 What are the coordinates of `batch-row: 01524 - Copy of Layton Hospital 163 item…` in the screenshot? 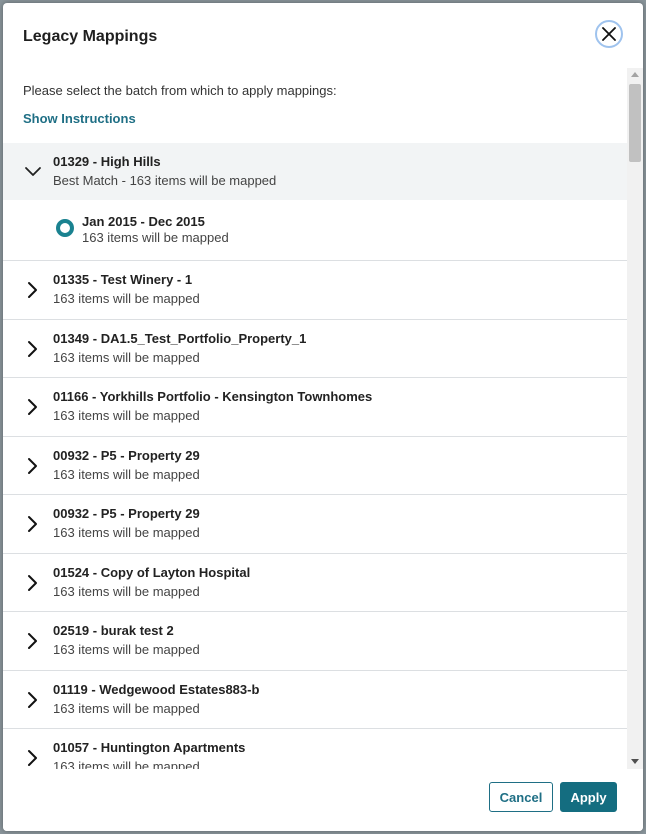 It's located at (315, 582).